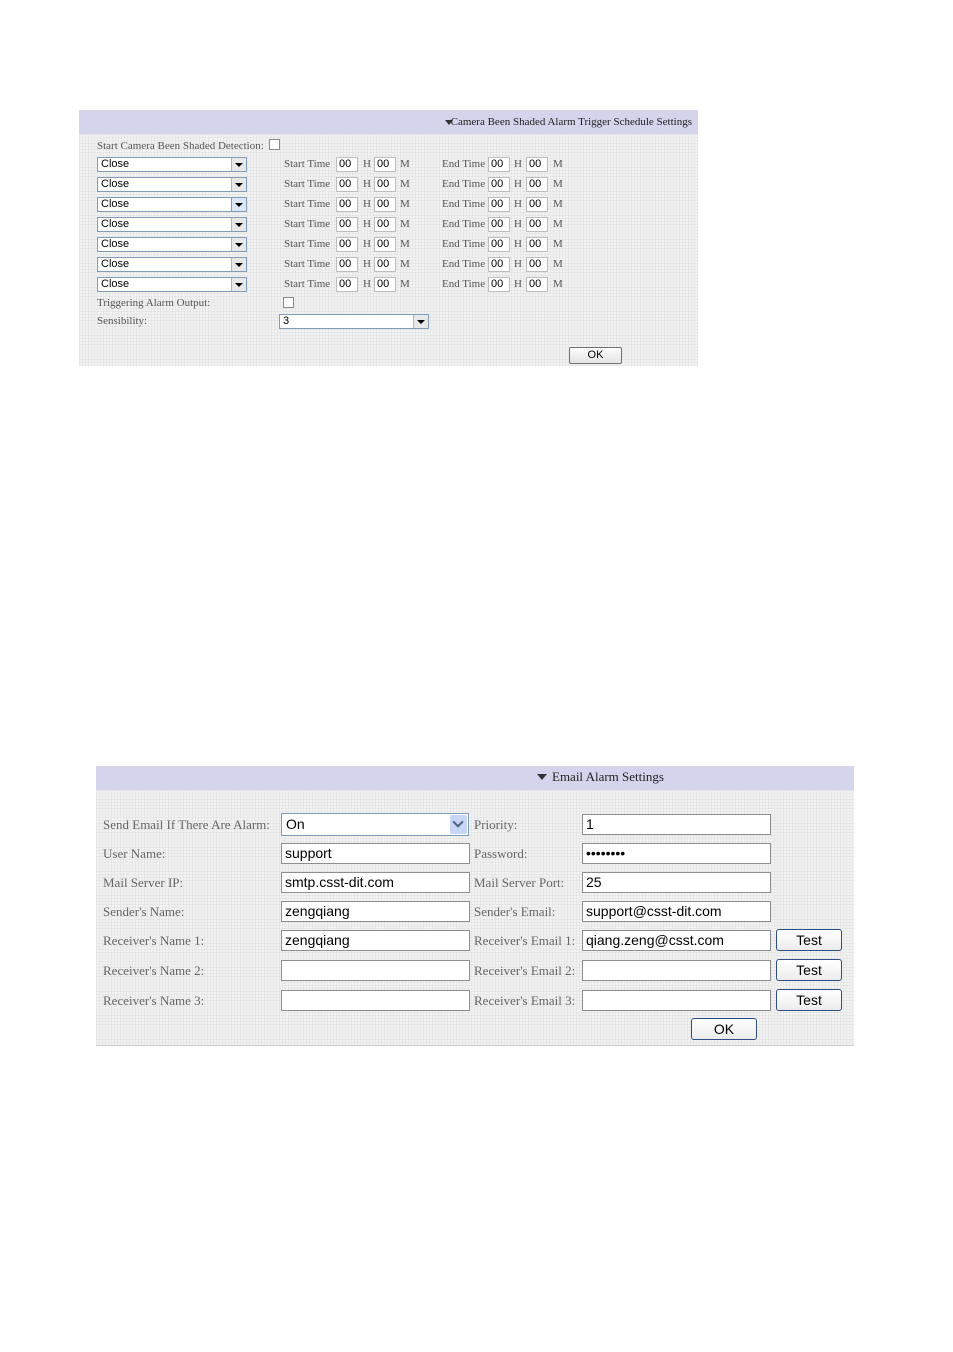 The image size is (953, 1352). Describe the element at coordinates (172, 204) in the screenshot. I see `day-select-3: Close` at that location.